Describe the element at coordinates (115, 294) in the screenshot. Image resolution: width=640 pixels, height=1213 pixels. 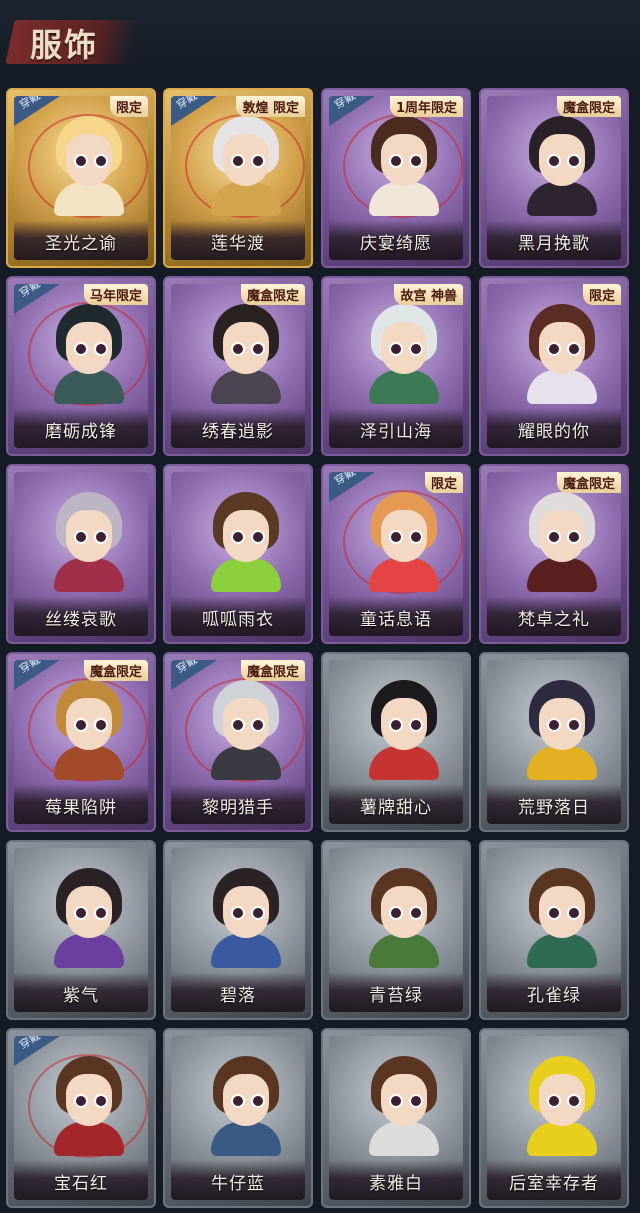
I see `limited-badge: 马年限定` at that location.